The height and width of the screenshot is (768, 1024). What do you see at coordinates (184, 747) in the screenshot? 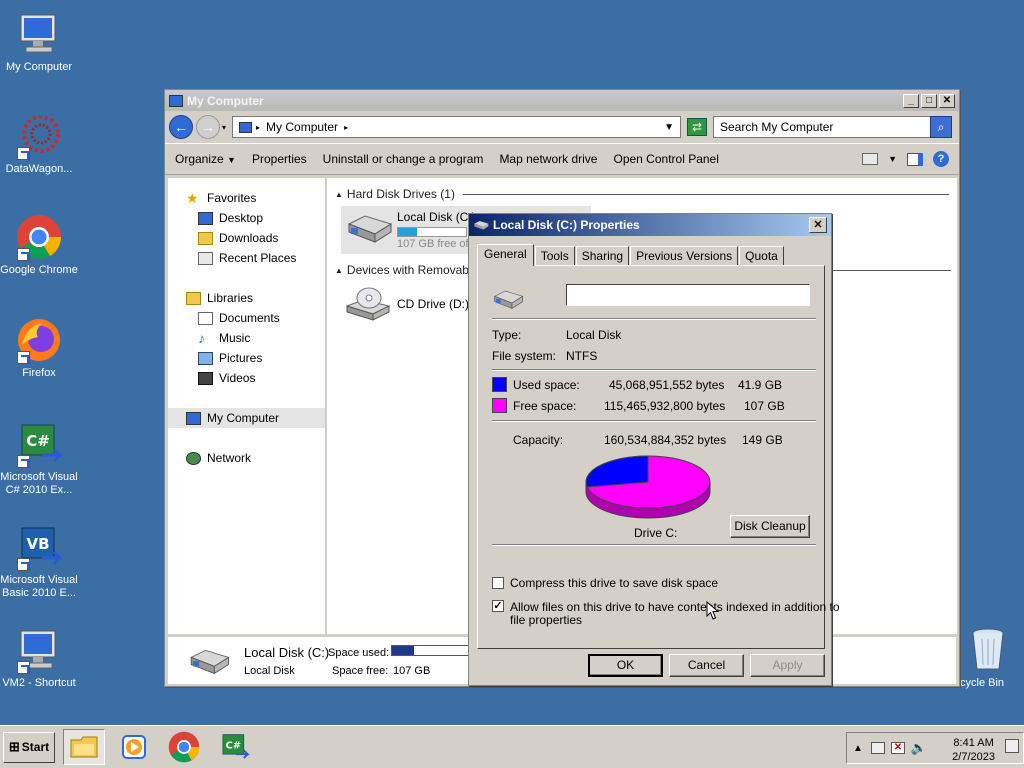
I see `taskbar-chrome` at bounding box center [184, 747].